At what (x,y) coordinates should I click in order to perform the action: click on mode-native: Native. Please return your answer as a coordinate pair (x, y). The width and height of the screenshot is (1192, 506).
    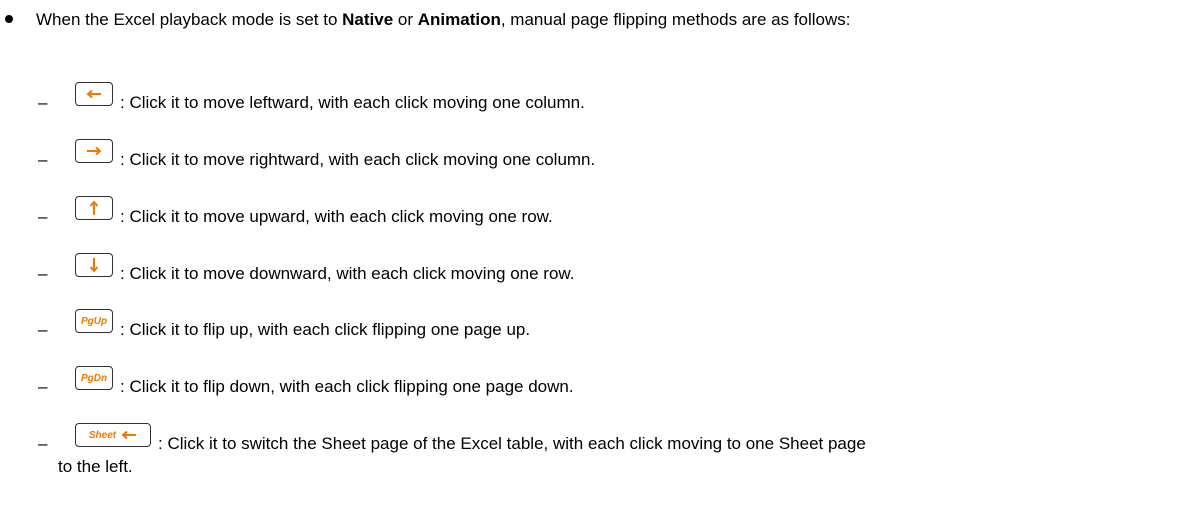
    Looking at the image, I should click on (368, 19).